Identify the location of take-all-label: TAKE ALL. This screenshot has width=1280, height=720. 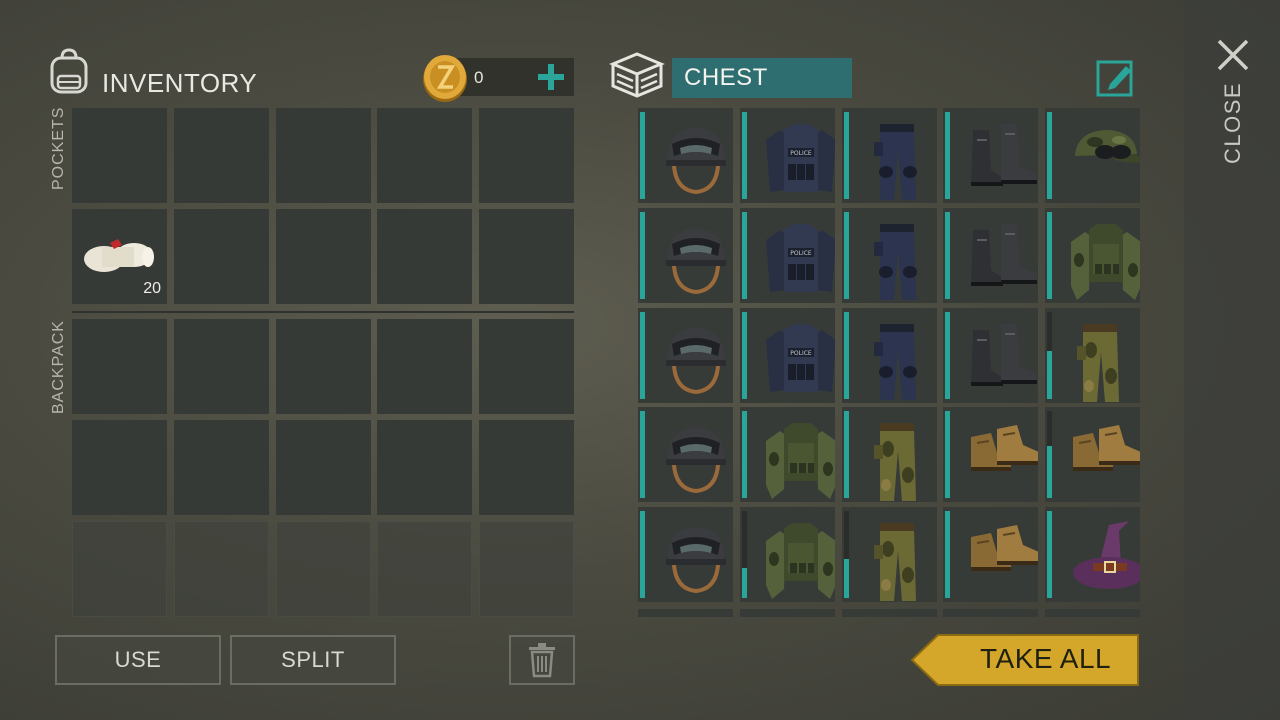
(1046, 658).